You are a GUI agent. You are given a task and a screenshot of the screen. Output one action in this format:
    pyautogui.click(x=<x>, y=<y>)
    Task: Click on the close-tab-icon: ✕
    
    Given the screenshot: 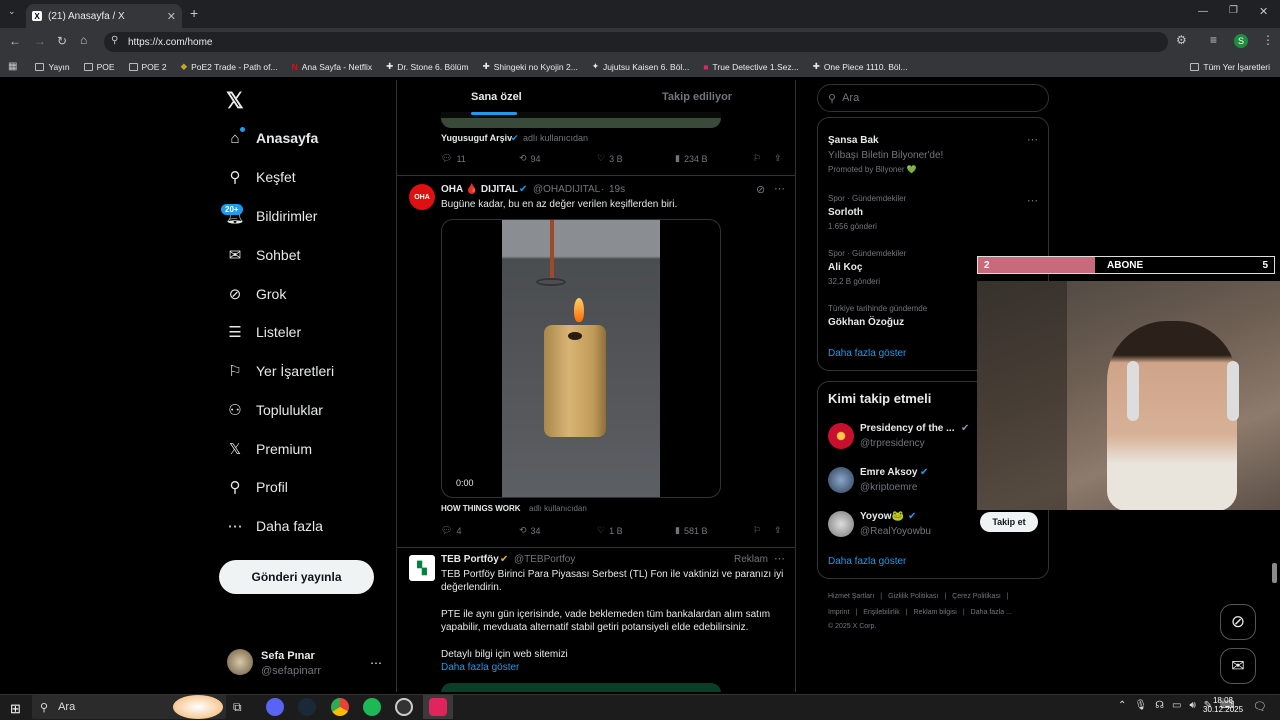 What is the action you would take?
    pyautogui.click(x=171, y=16)
    